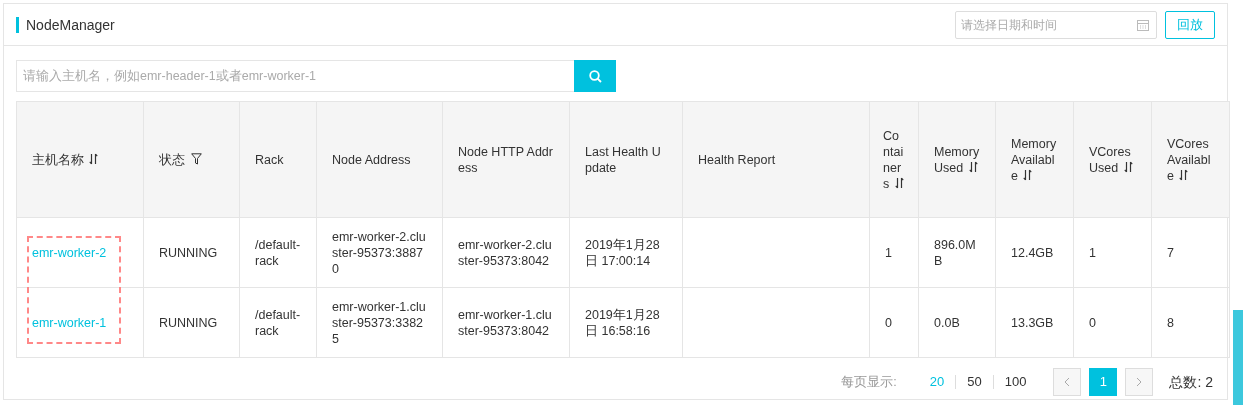 This screenshot has width=1243, height=405. What do you see at coordinates (1032, 322) in the screenshot?
I see `table-cell: 13.3GB` at bounding box center [1032, 322].